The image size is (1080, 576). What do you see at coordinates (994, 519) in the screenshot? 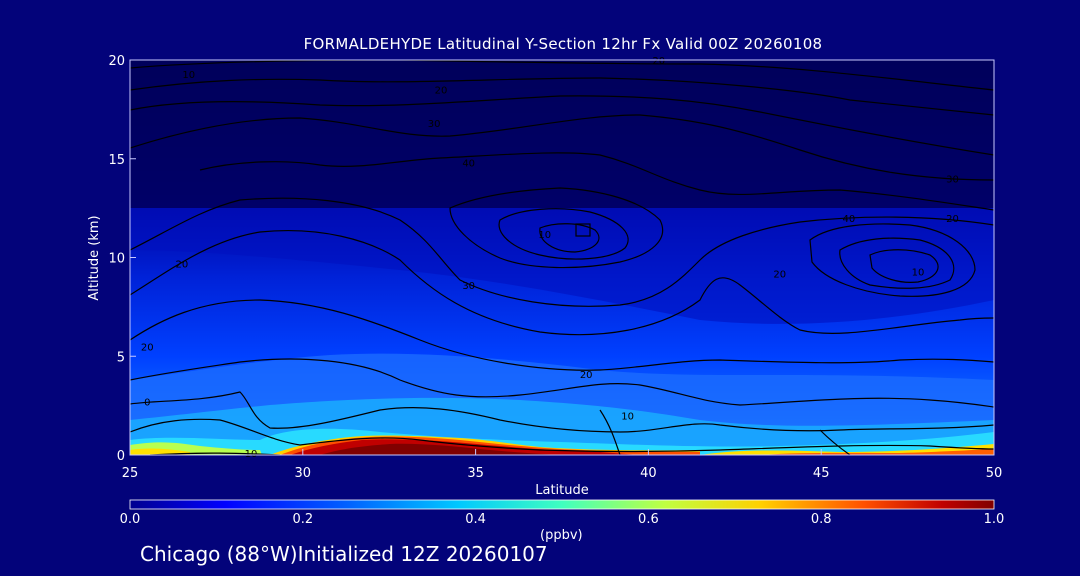
I see `colorbar-tick-label: 1.0` at bounding box center [994, 519].